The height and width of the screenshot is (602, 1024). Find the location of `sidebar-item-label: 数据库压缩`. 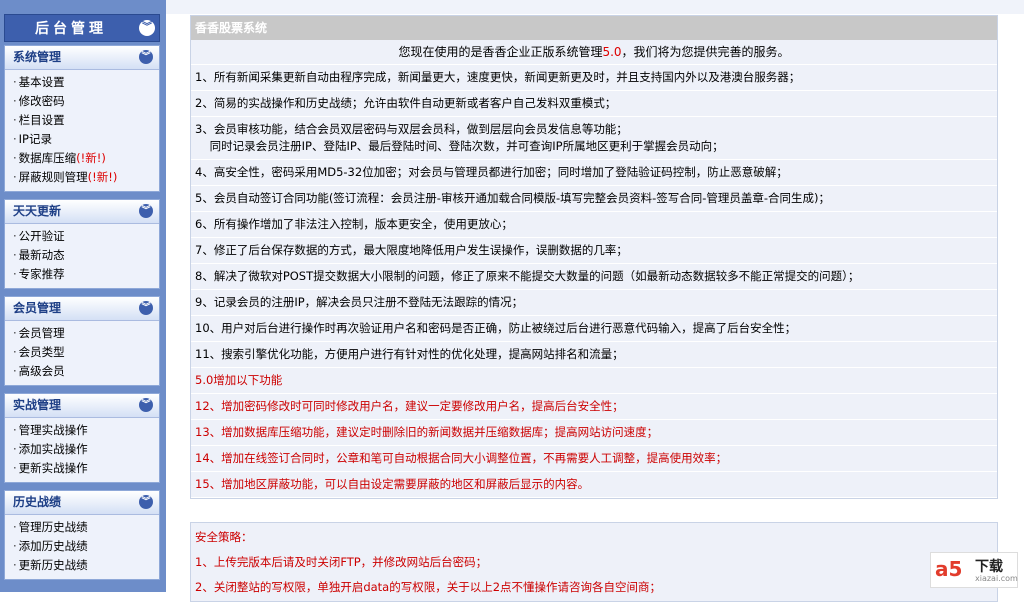

sidebar-item-label: 数据库压缩 is located at coordinates (47, 158).